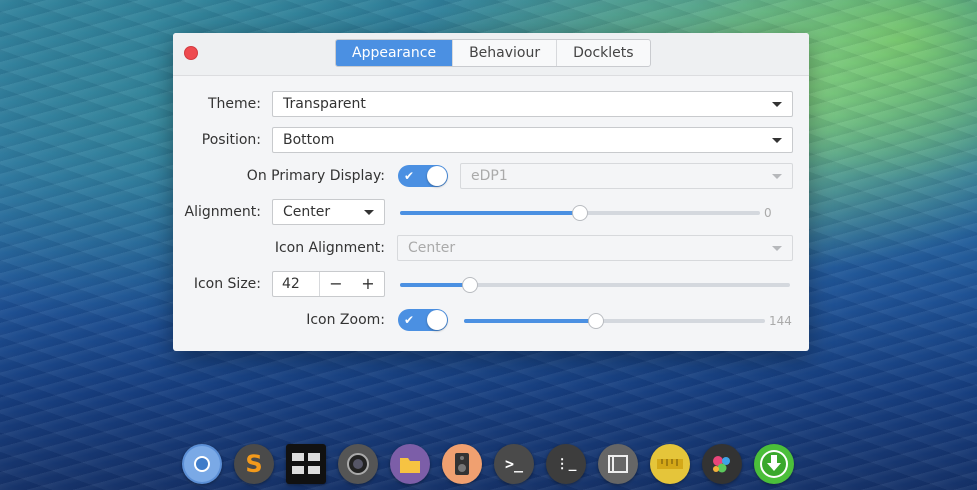 Image resolution: width=977 pixels, height=490 pixels. What do you see at coordinates (227, 284) in the screenshot?
I see `icon-size-label: Icon Size:` at bounding box center [227, 284].